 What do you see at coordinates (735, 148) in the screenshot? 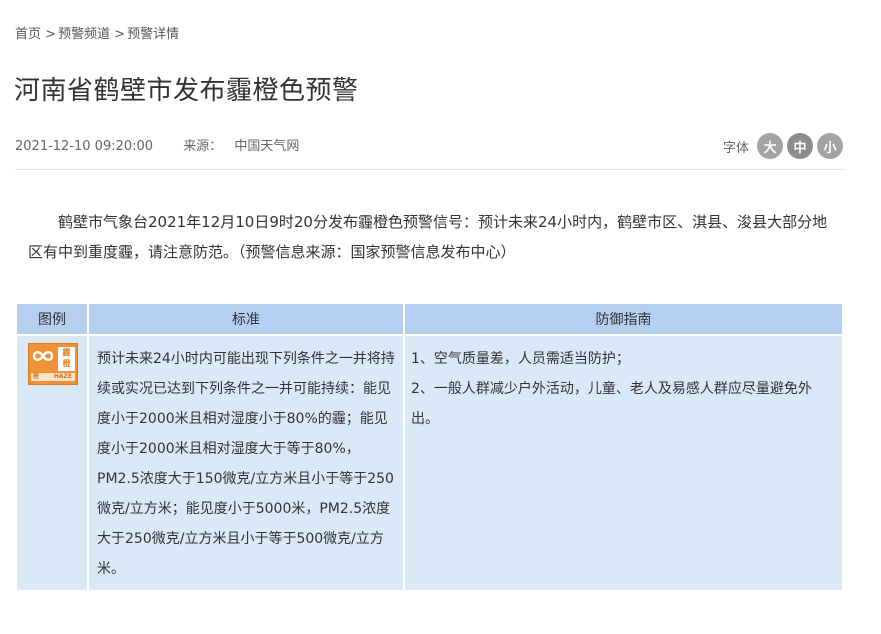
I see `font-size-label: 字体` at bounding box center [735, 148].